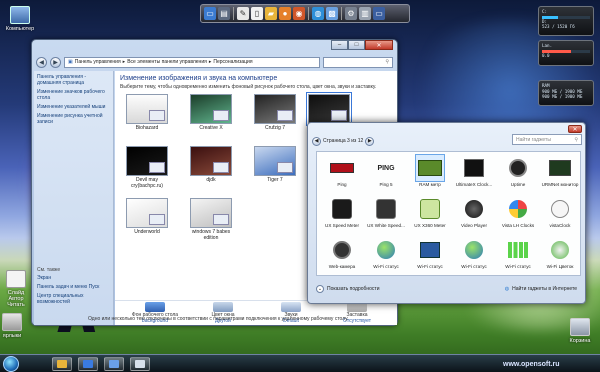 This screenshot has height=372, width=600. I want to click on see-also-link-display: Экран, so click(75, 278).